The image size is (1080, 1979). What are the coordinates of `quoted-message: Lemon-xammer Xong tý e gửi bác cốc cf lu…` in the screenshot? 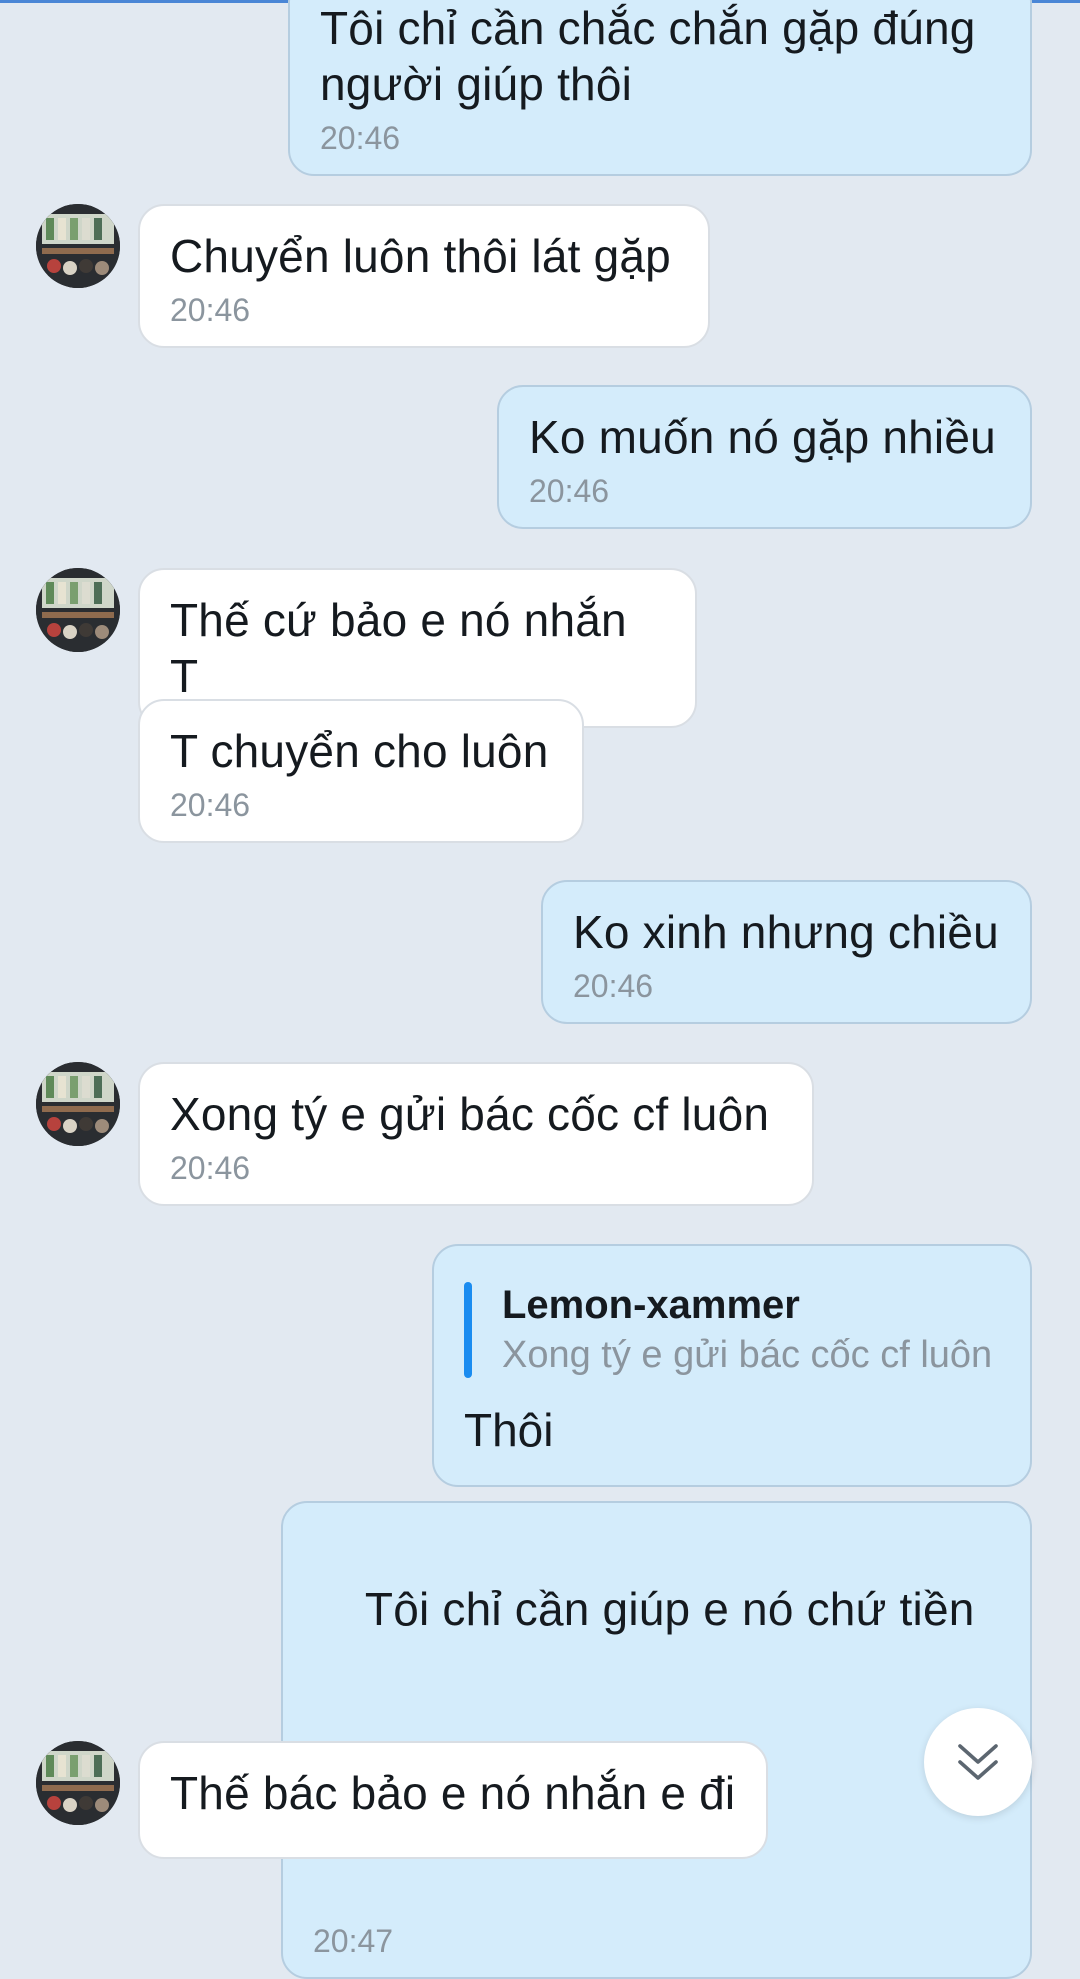 It's located at (732, 1330).